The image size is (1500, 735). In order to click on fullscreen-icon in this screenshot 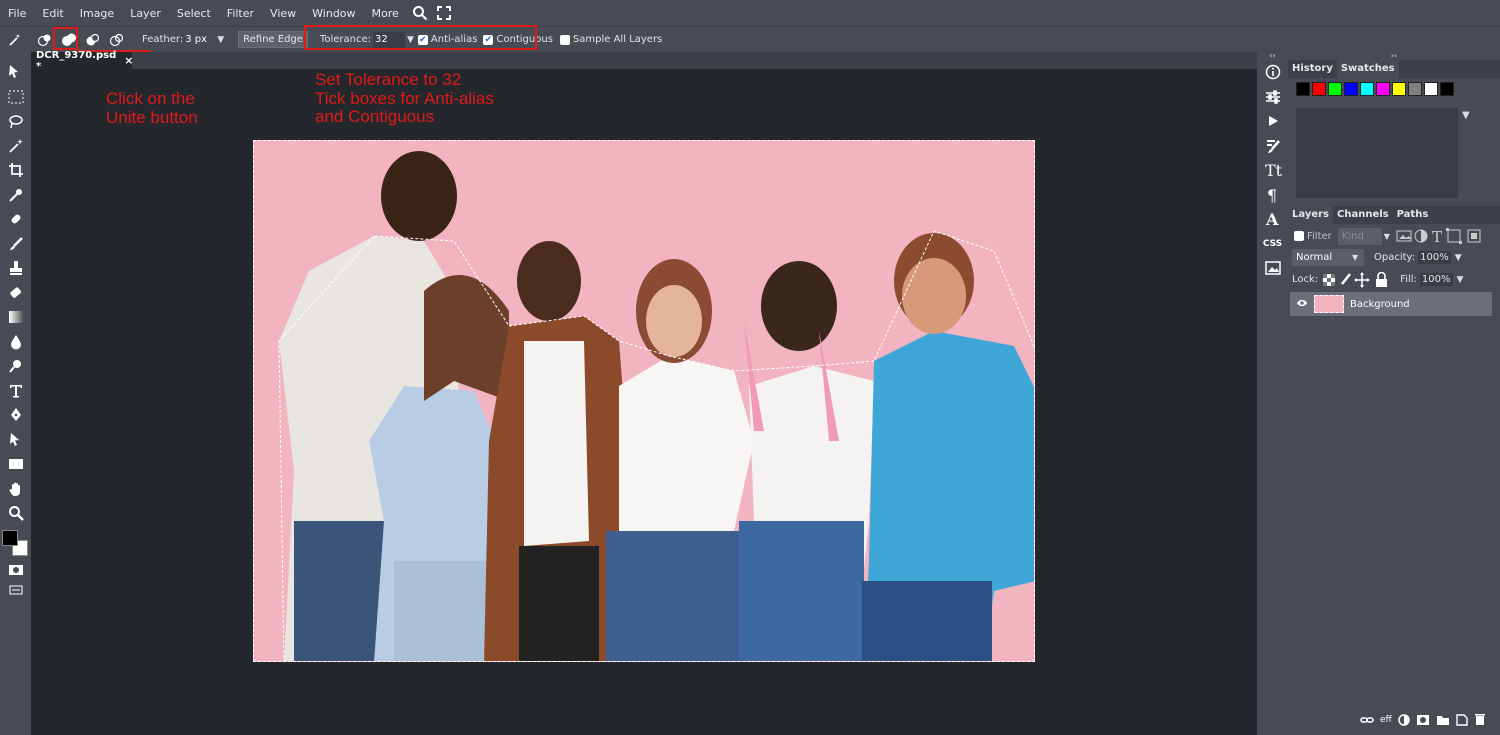, I will do `click(444, 13)`.